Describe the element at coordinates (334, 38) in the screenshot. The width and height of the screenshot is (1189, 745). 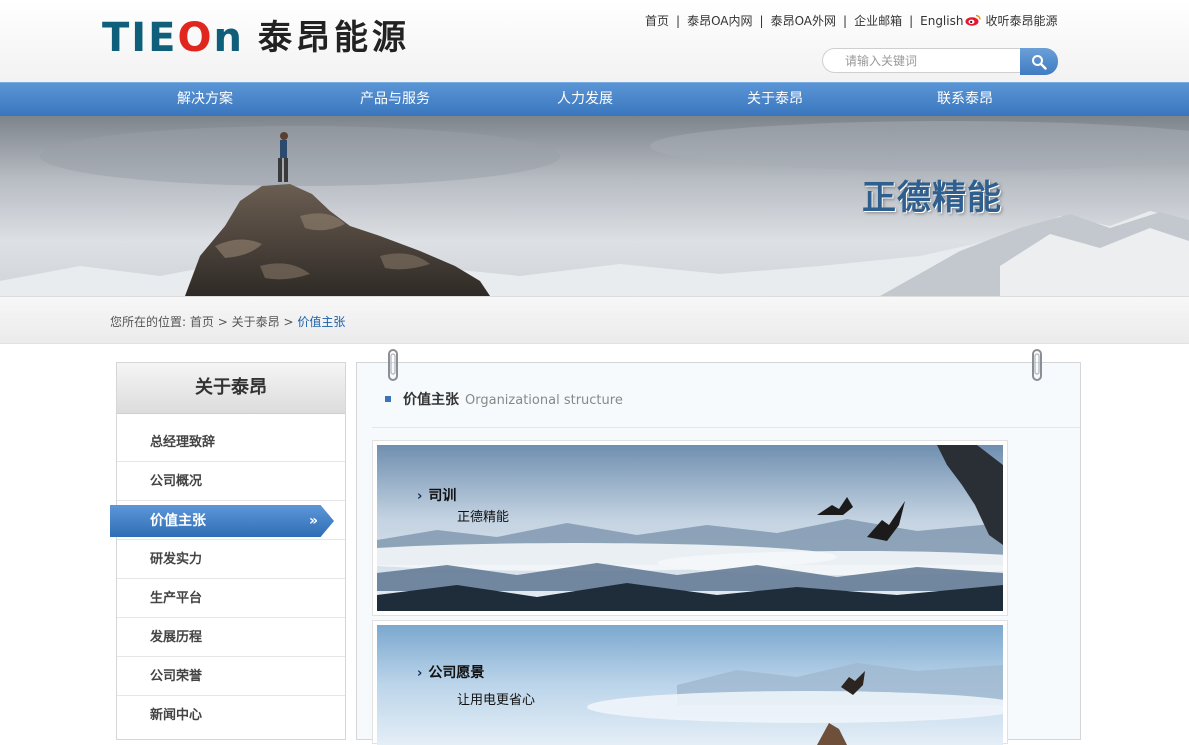
I see `logo-chinese-name: 泰昂能源` at that location.